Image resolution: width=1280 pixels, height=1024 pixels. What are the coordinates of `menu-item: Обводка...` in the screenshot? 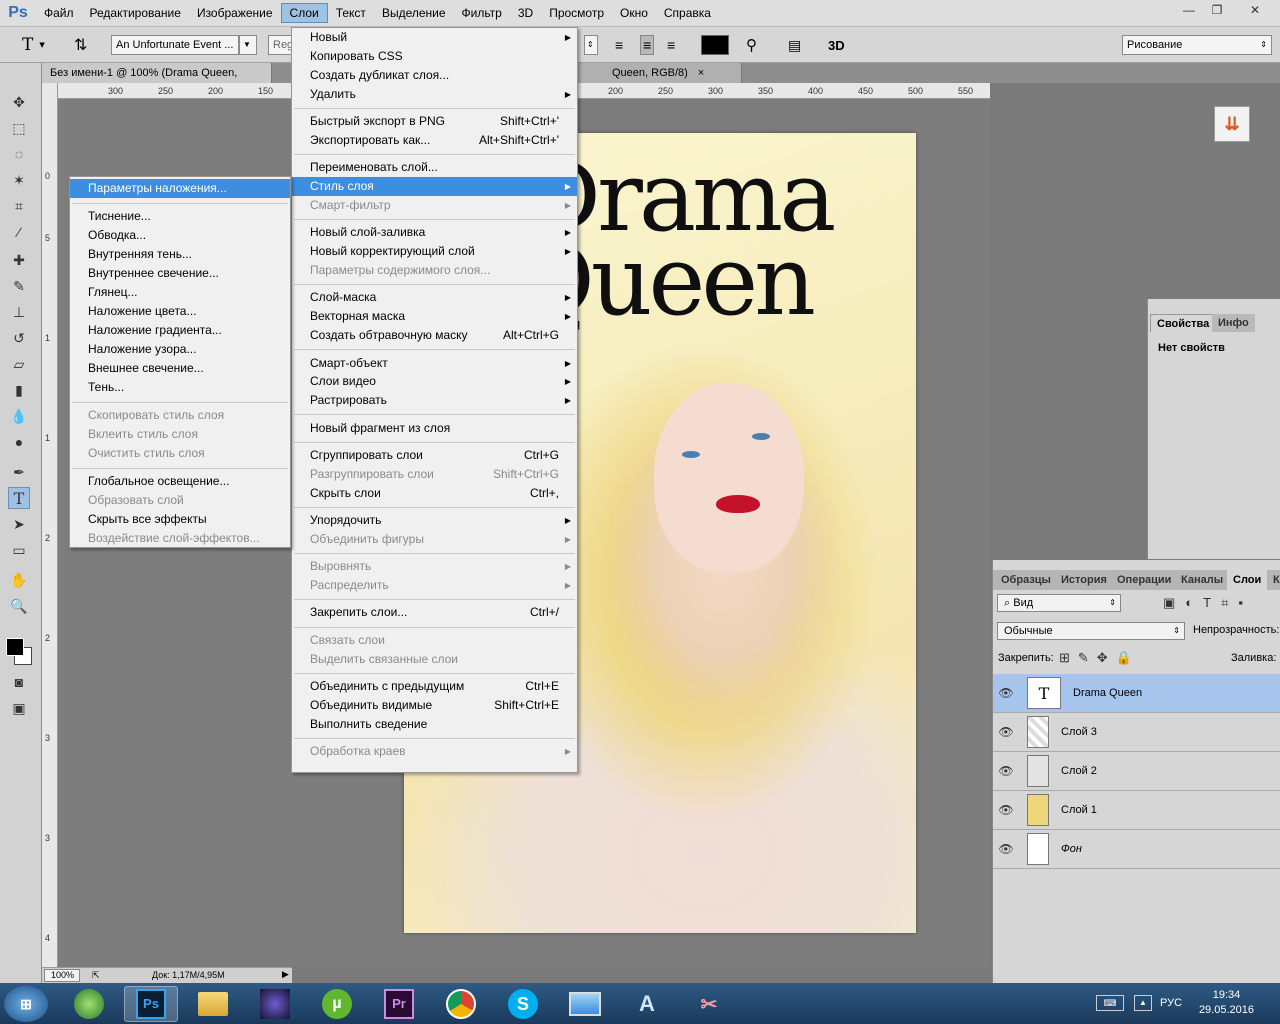 It's located at (180, 235).